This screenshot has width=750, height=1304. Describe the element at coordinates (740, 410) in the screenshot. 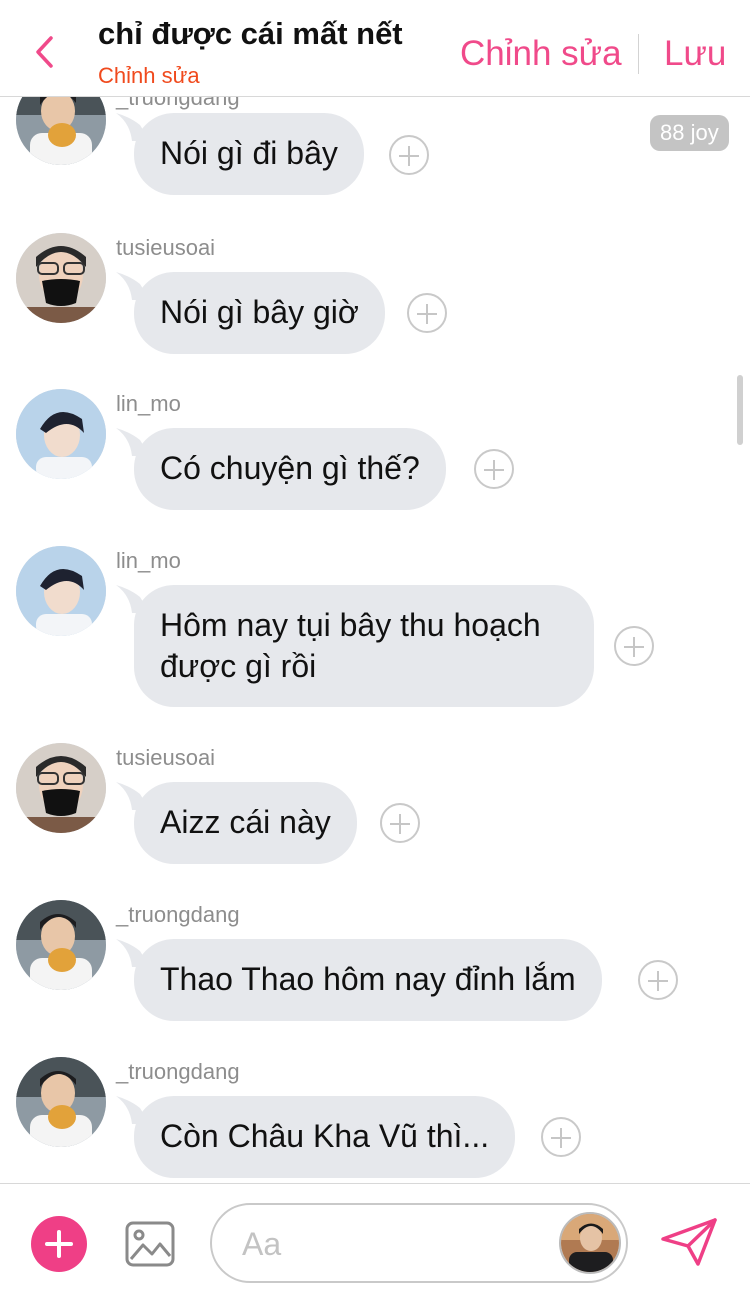

I see `scrollbar` at that location.